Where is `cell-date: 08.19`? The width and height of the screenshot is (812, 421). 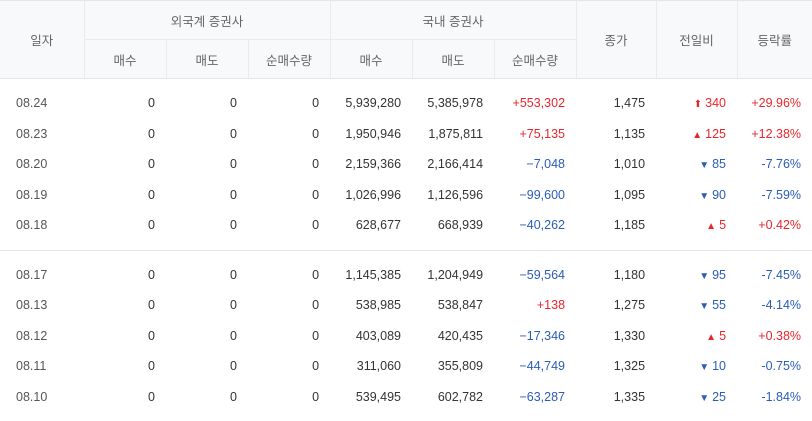 cell-date: 08.19 is located at coordinates (42, 195).